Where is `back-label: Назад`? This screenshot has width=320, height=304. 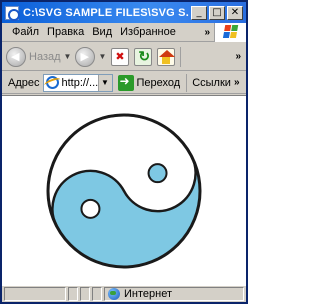 back-label: Назад is located at coordinates (45, 57).